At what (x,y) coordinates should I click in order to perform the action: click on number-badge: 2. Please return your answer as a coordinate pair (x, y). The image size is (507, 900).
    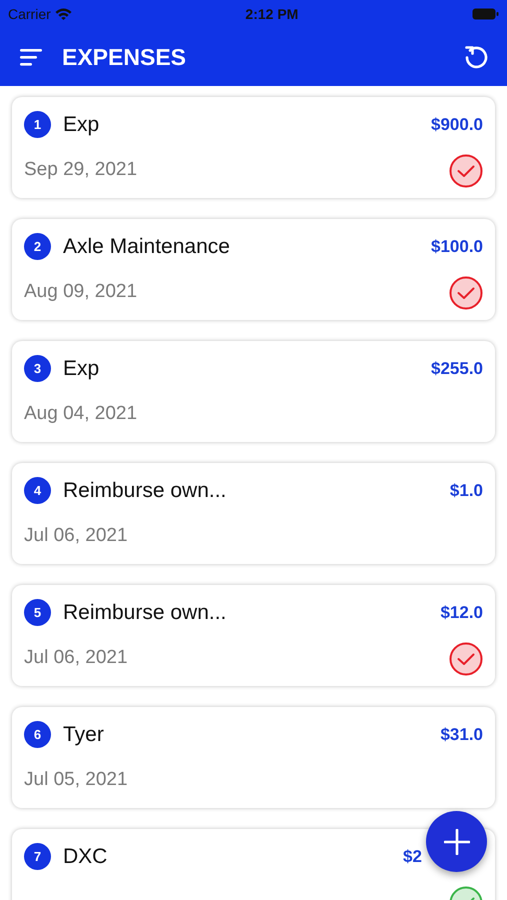
    Looking at the image, I should click on (37, 246).